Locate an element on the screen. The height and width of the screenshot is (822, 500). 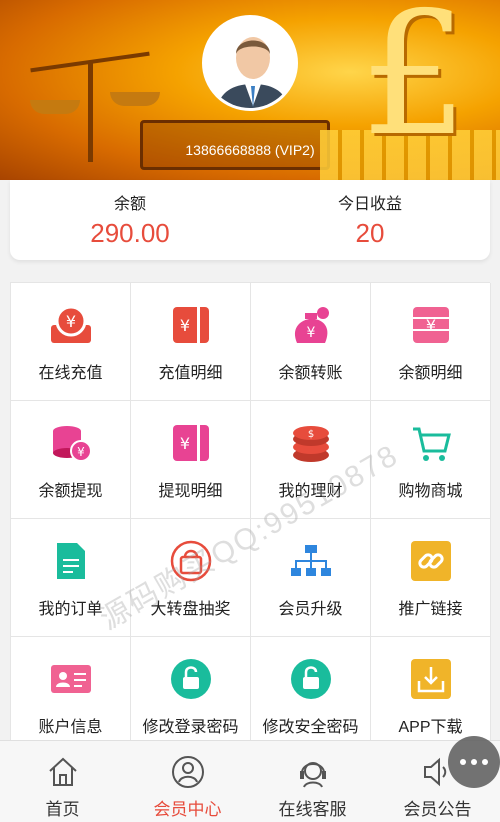
balance-detail-icon: ¥ is located at coordinates (431, 325).